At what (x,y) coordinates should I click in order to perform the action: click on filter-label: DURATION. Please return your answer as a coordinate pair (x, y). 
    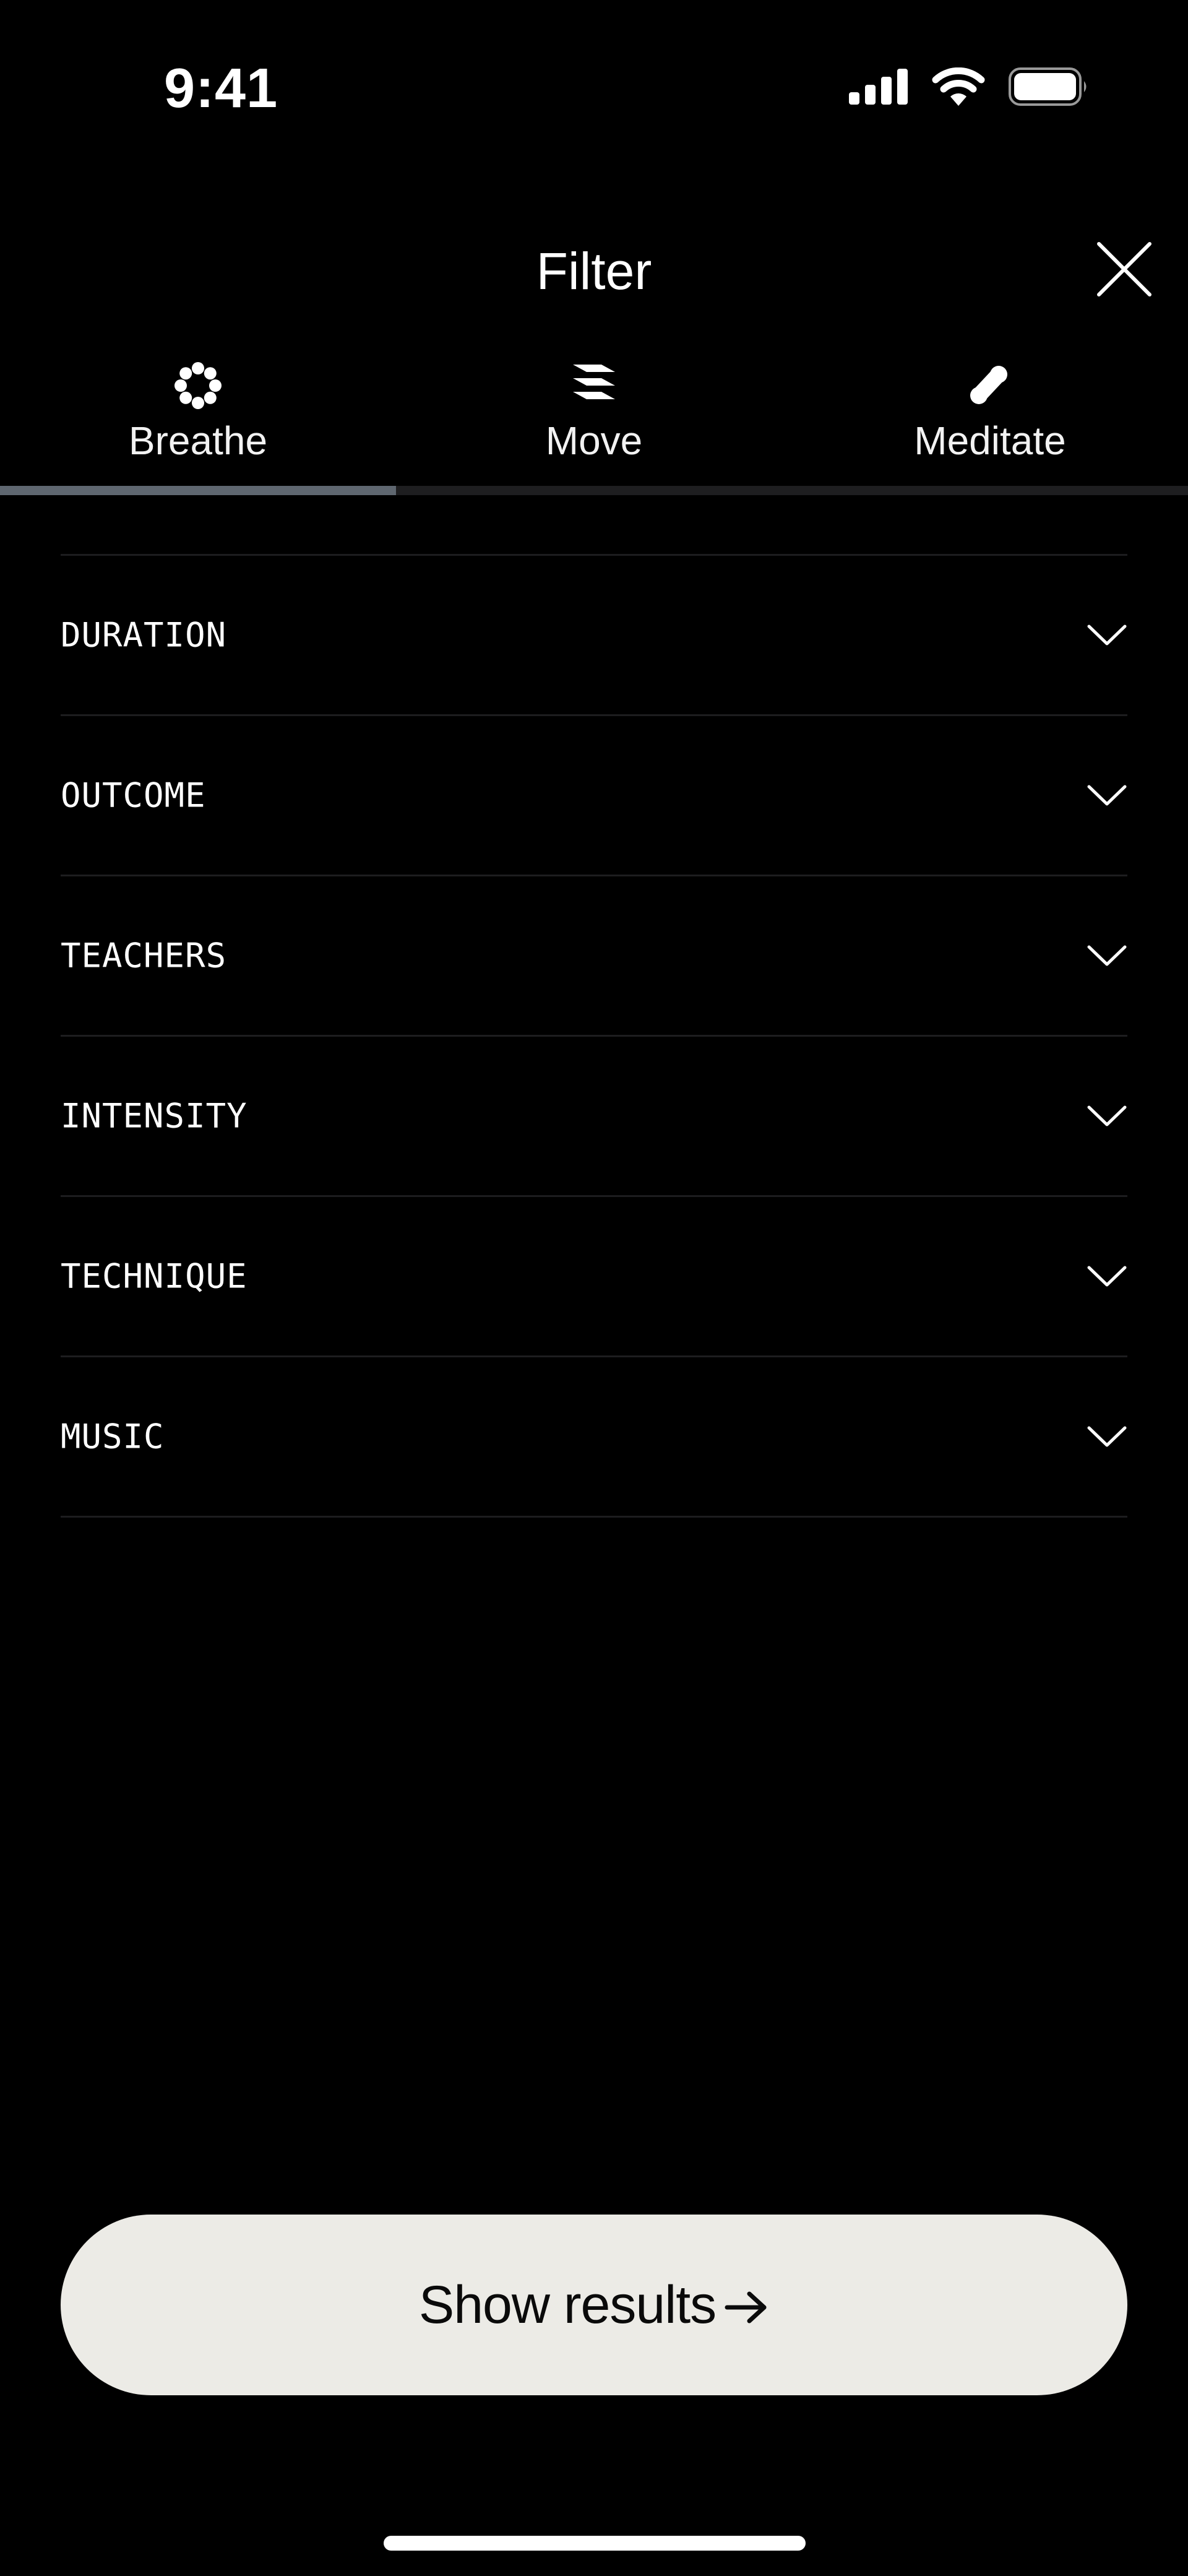
    Looking at the image, I should click on (144, 635).